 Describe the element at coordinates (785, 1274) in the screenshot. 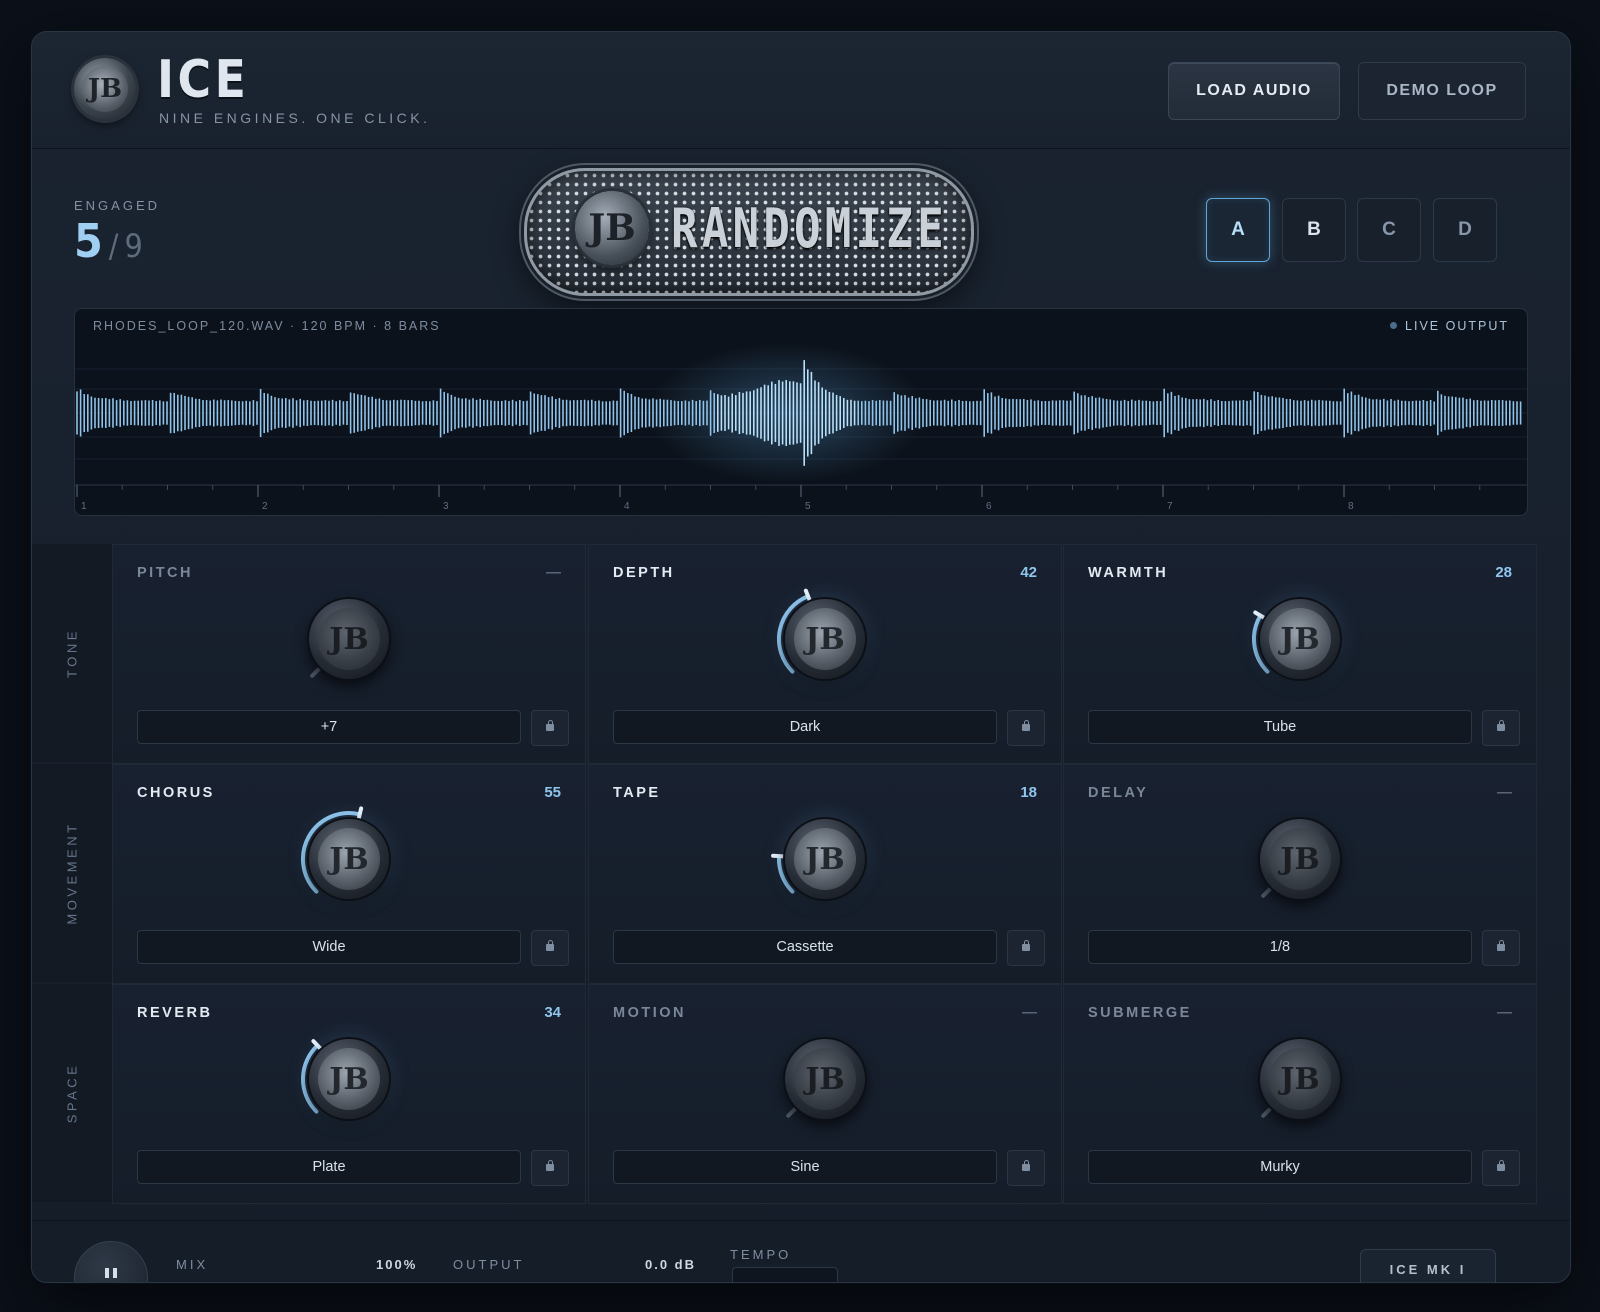

I see `tempo-field` at that location.